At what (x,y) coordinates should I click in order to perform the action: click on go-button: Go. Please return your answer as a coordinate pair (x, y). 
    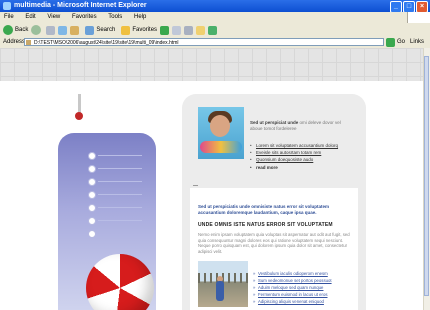
    Looking at the image, I should click on (401, 42).